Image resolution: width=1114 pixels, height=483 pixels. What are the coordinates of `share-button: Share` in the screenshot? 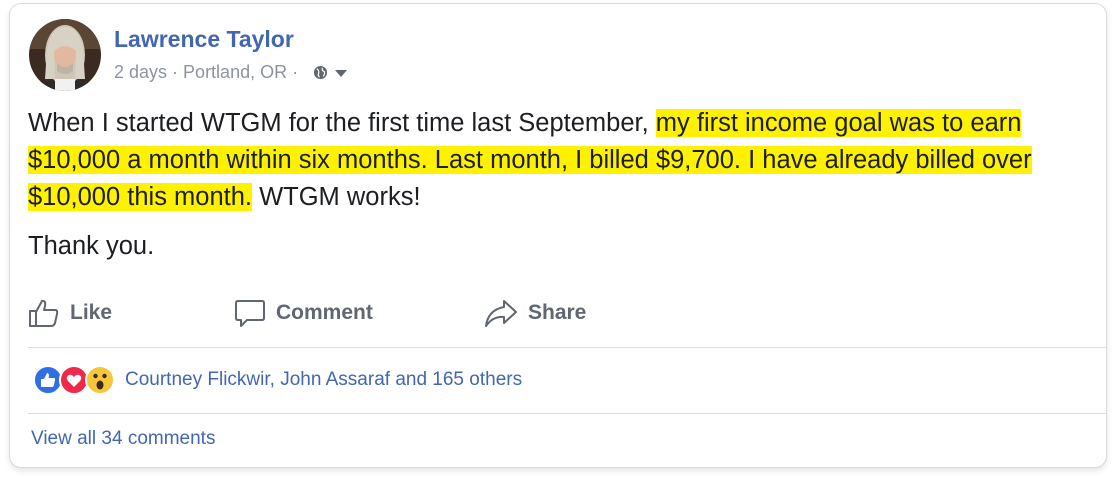 It's located at (535, 313).